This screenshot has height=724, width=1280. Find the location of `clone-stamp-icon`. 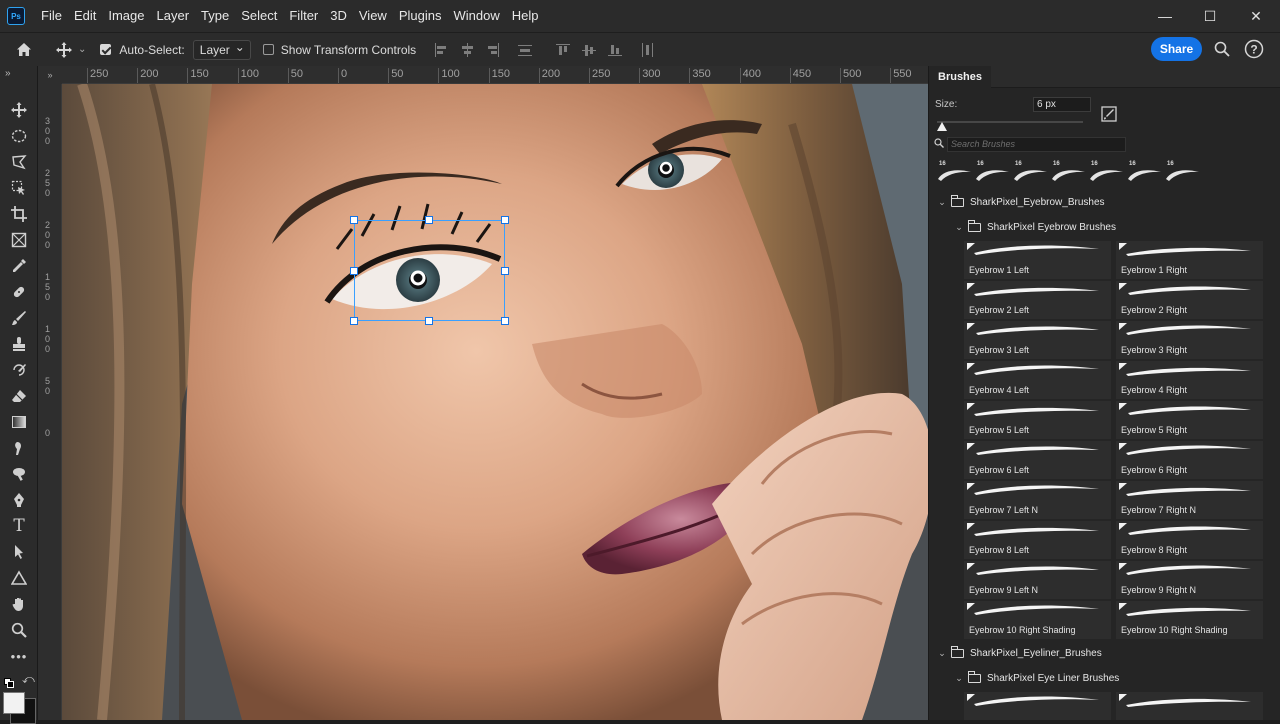

clone-stamp-icon is located at coordinates (19, 344).